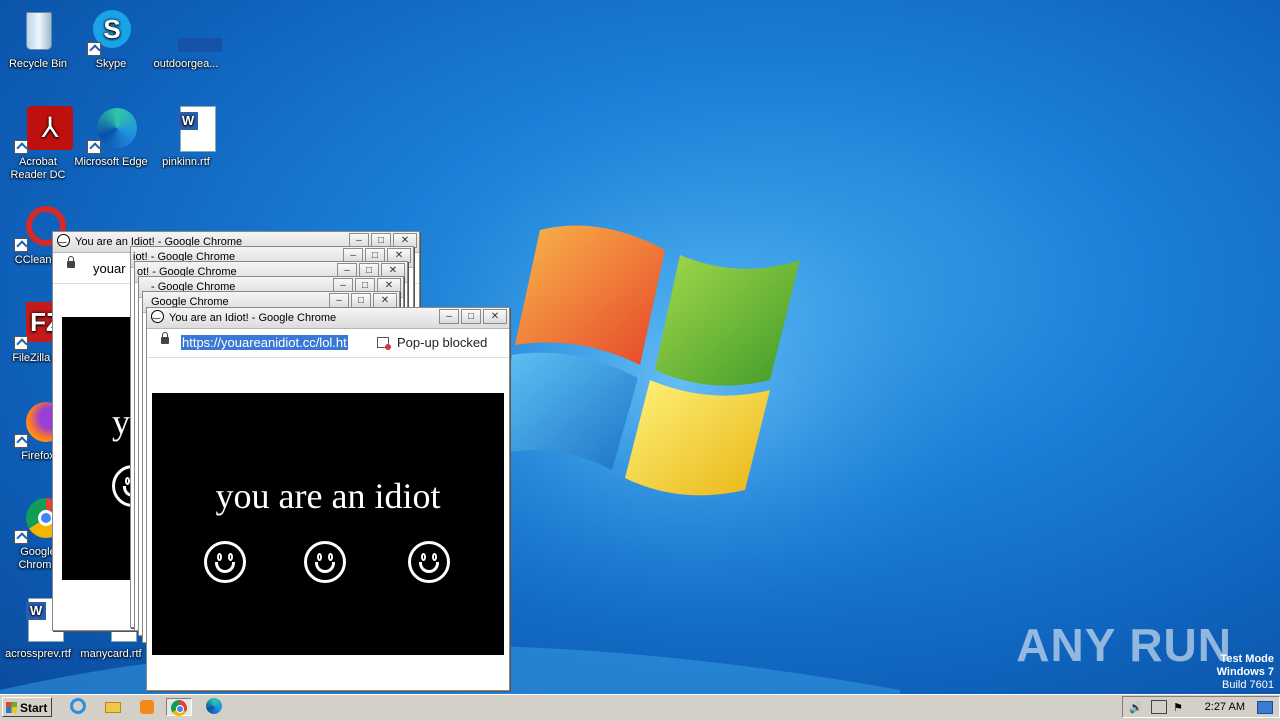 The height and width of the screenshot is (721, 1280). What do you see at coordinates (11, 707) in the screenshot?
I see `windows-flag-icon` at bounding box center [11, 707].